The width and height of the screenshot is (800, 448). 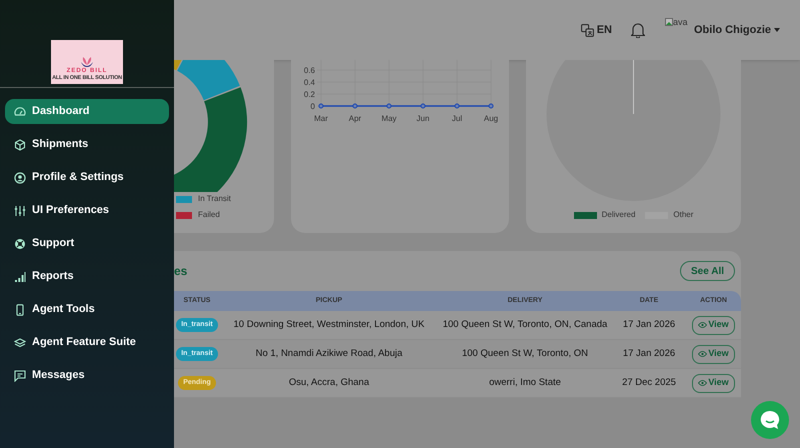 I want to click on caret-icon, so click(x=777, y=30).